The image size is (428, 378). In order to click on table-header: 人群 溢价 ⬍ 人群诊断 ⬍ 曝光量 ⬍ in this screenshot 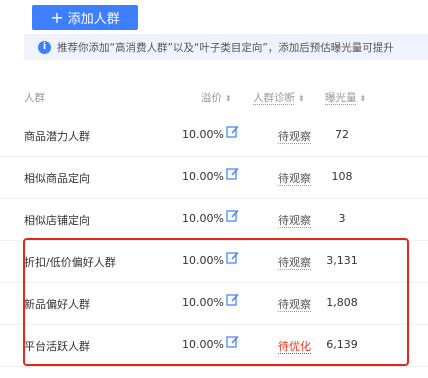, I will do `click(214, 96)`.